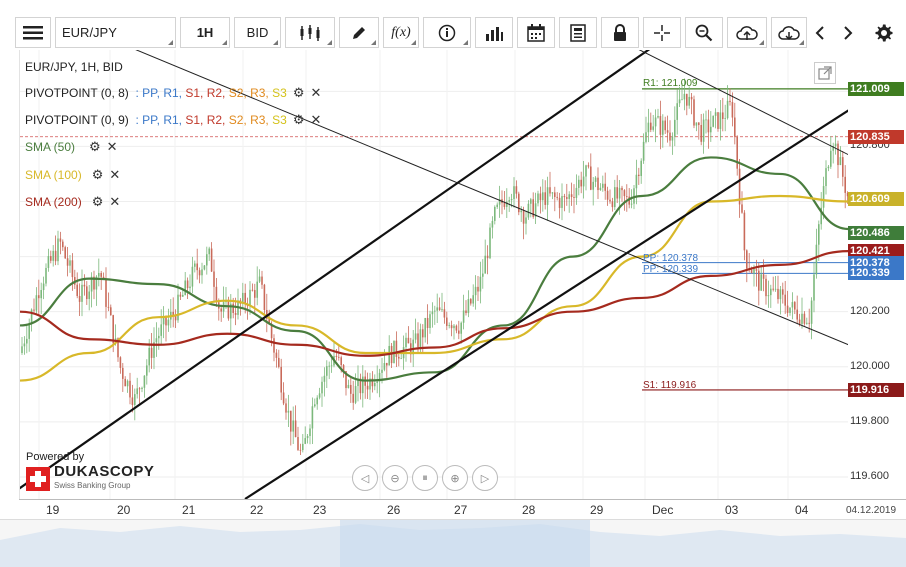 Image resolution: width=906 pixels, height=567 pixels. What do you see at coordinates (620, 32) in the screenshot?
I see `lock-icon` at bounding box center [620, 32].